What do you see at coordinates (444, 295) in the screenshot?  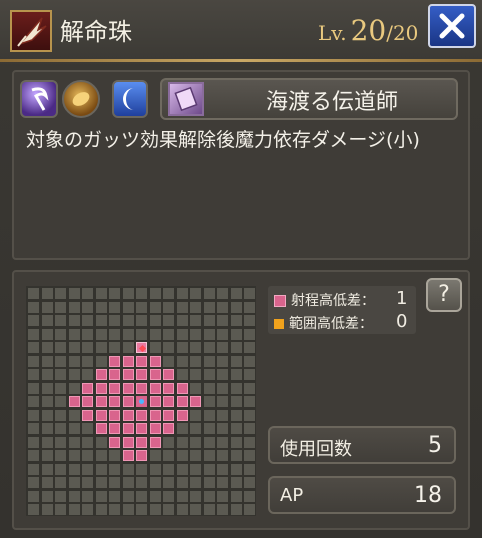 I see `help-button: ?` at bounding box center [444, 295].